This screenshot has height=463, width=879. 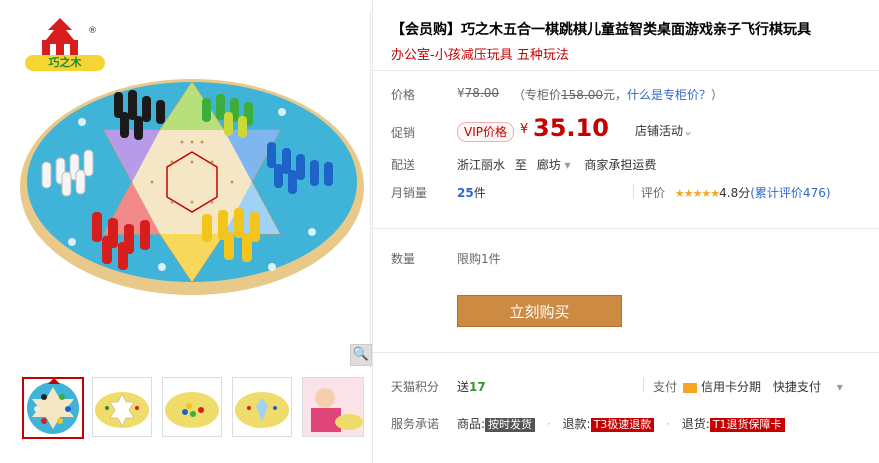 What do you see at coordinates (520, 165) in the screenshot?
I see `ship-to-word: 至` at bounding box center [520, 165].